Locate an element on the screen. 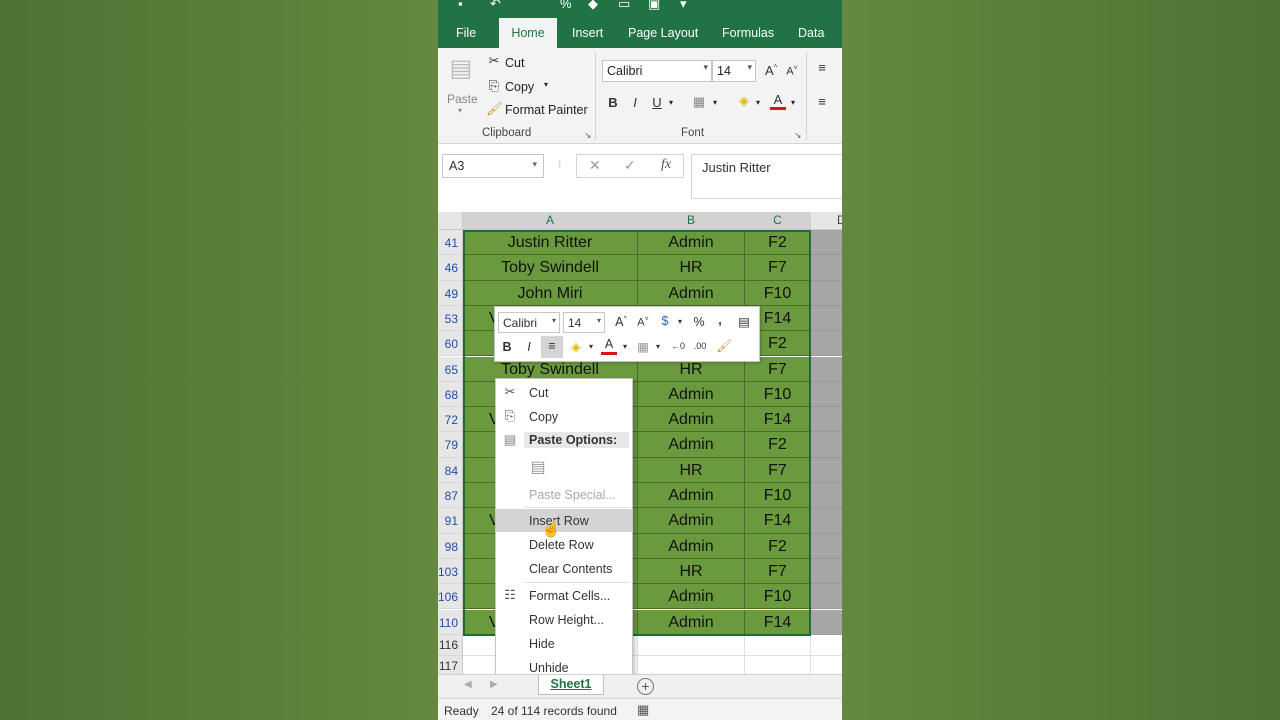 The width and height of the screenshot is (1280, 720). row-number: 91 is located at coordinates (450, 521).